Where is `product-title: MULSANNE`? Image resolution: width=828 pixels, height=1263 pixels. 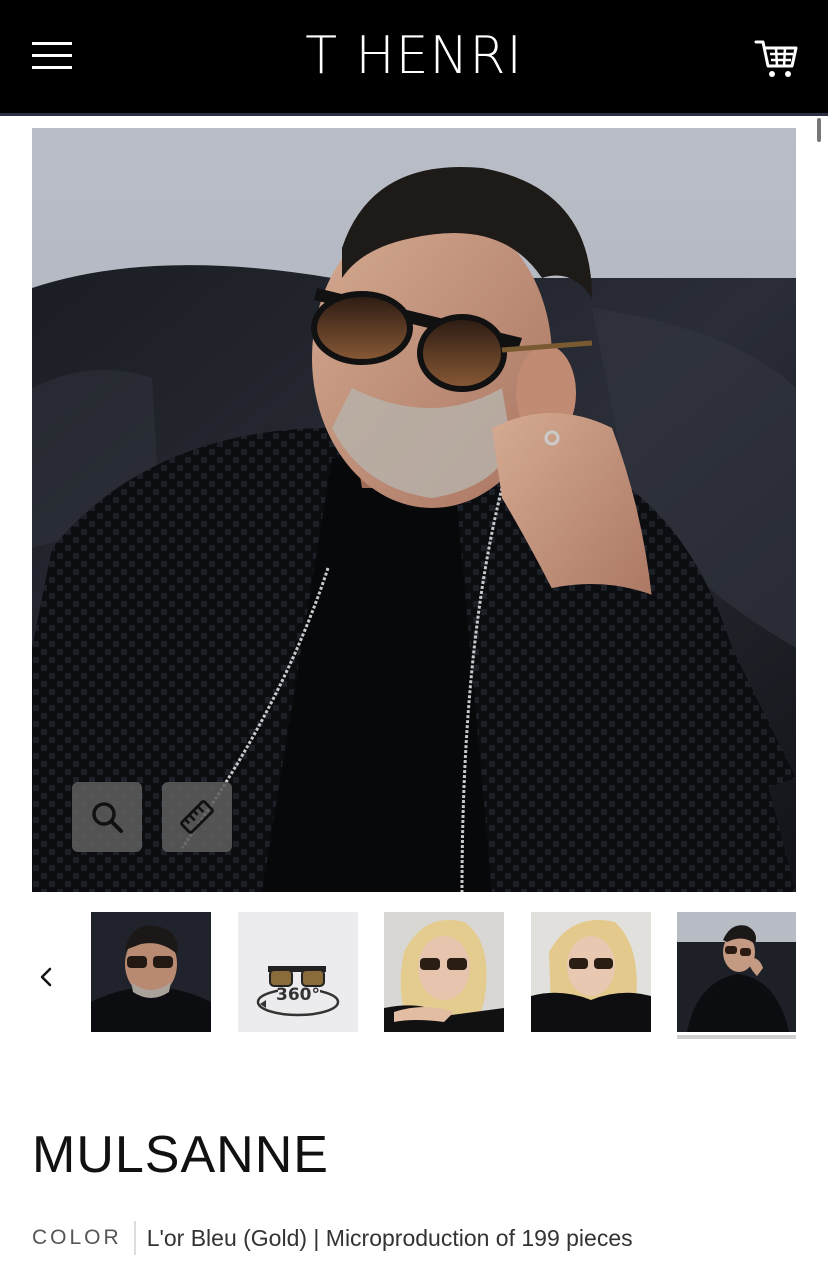
product-title: MULSANNE is located at coordinates (180, 1155).